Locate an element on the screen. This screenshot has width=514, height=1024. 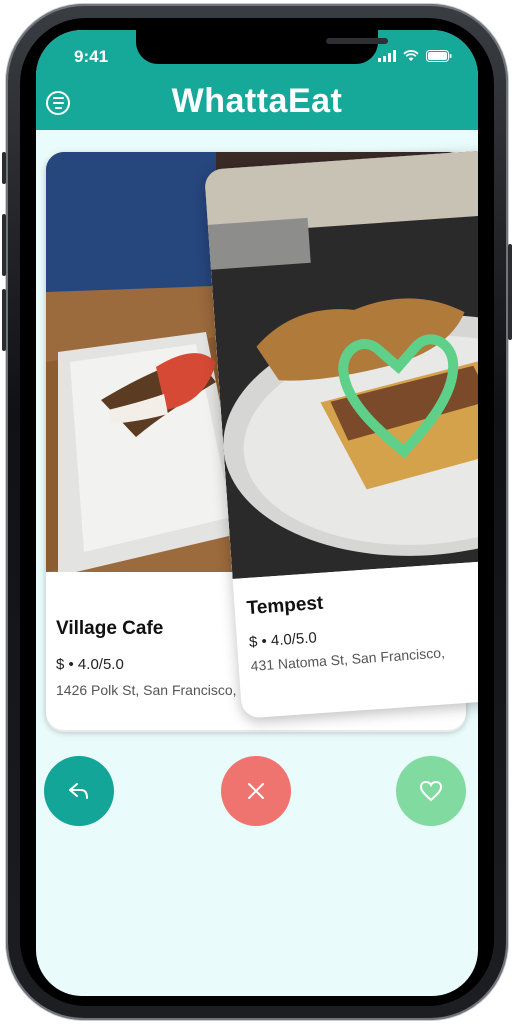
status-time: 9:41 is located at coordinates (91, 56).